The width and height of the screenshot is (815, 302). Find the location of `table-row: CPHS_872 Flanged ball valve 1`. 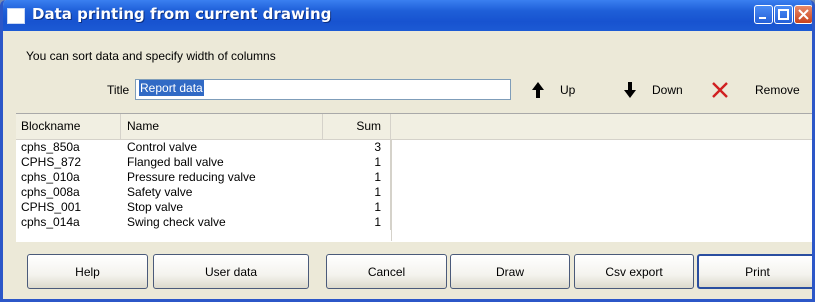

table-row: CPHS_872 Flanged ball valve 1 is located at coordinates (414, 162).